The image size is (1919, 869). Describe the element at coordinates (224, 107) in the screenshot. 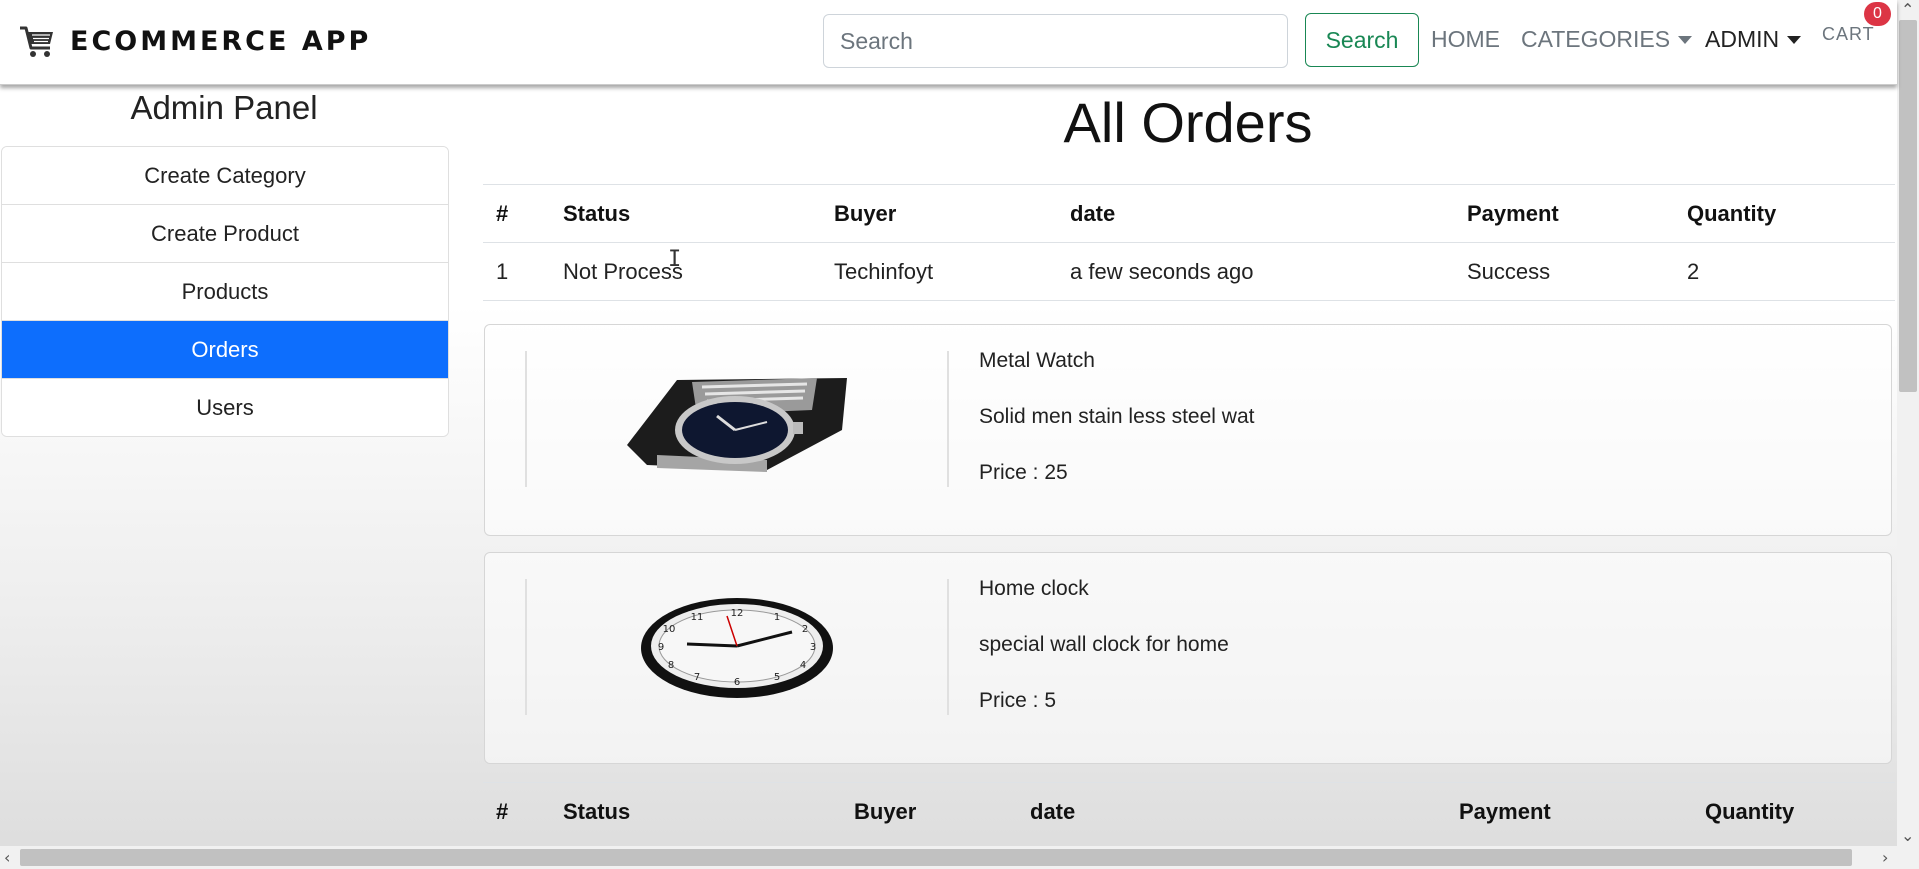

I see `admin-panel-title: Admin Panel` at that location.